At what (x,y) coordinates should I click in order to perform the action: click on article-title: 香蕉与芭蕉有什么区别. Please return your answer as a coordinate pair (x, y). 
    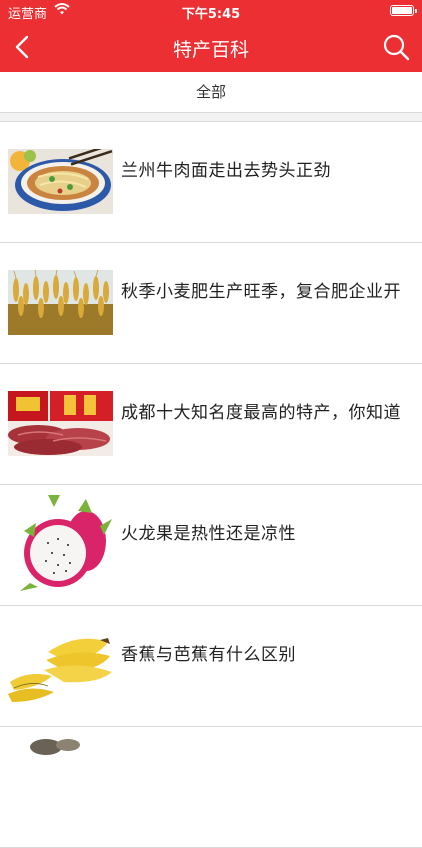
    Looking at the image, I should click on (208, 655).